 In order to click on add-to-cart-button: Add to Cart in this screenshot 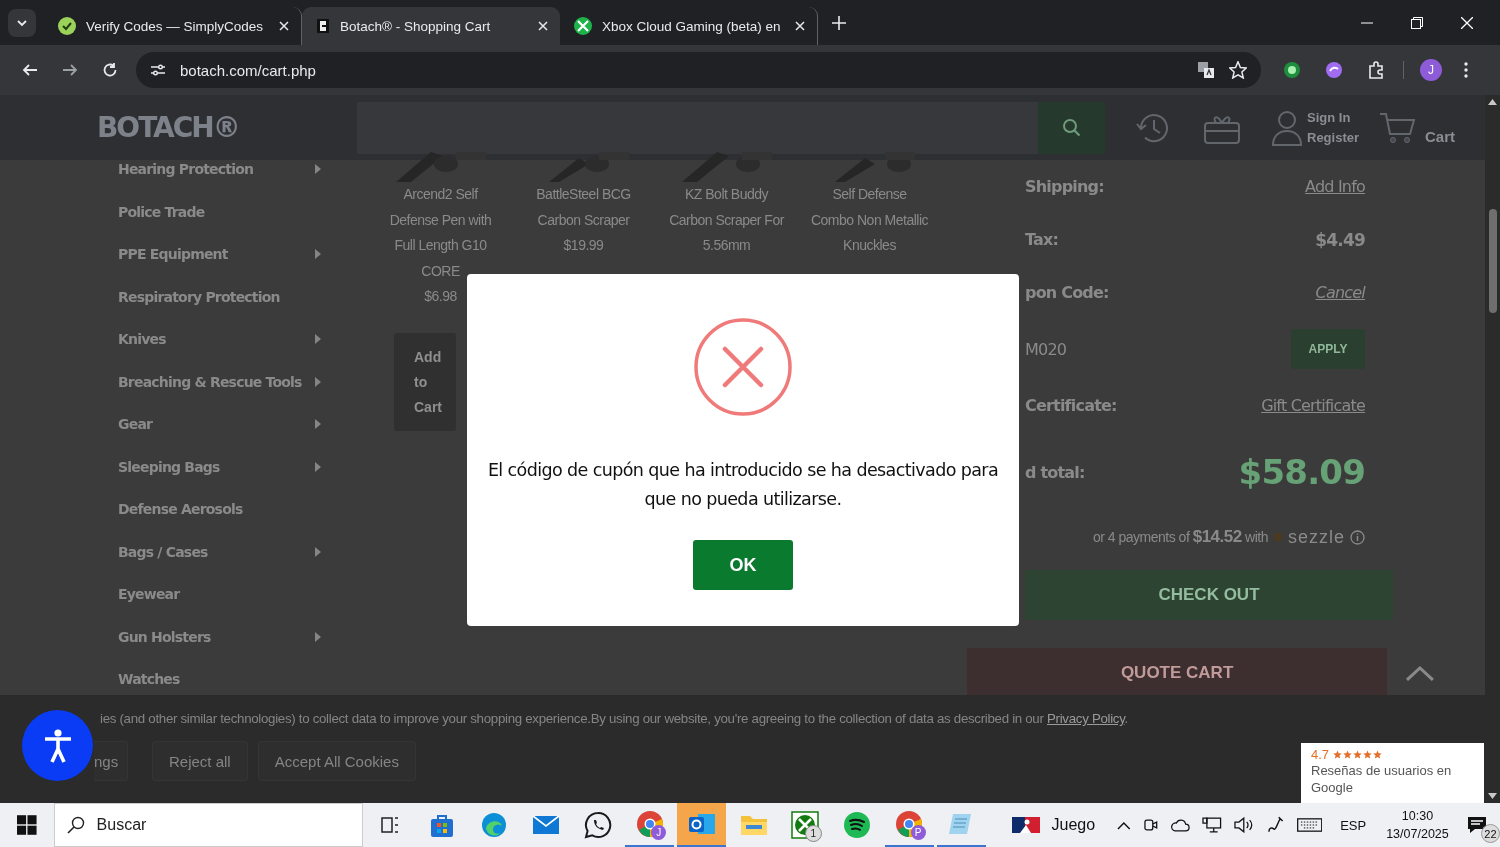, I will do `click(425, 382)`.